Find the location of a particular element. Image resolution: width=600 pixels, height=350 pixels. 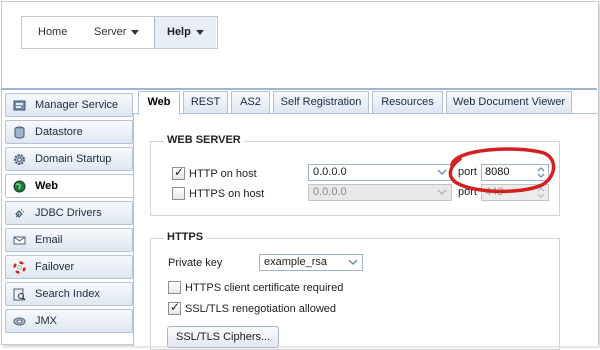

https-host-value: 0.0.0.0 is located at coordinates (330, 192).